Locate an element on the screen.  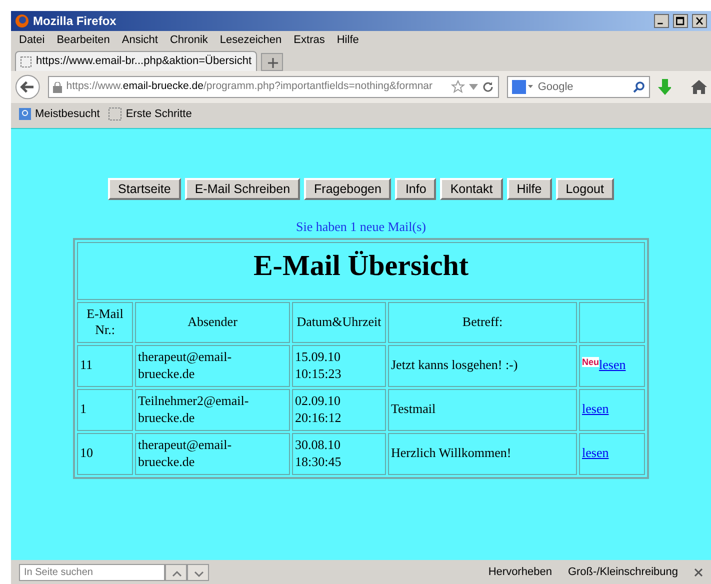
table-cell: 11 is located at coordinates (105, 365).